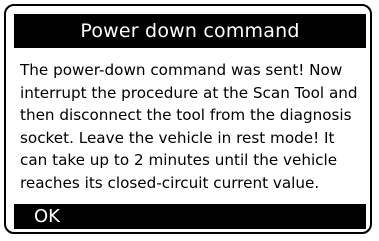 The width and height of the screenshot is (379, 241). What do you see at coordinates (190, 216) in the screenshot?
I see `ok-button: OK` at bounding box center [190, 216].